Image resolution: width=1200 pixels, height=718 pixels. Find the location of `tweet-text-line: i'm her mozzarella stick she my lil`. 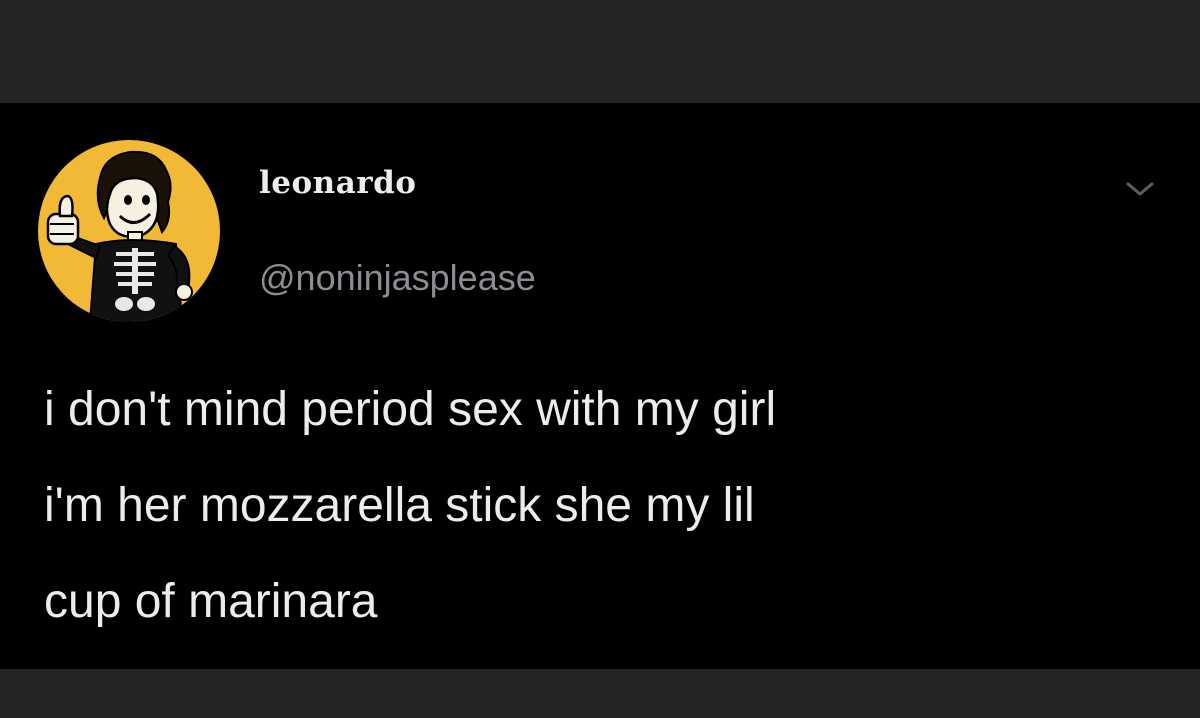

tweet-text-line: i'm her mozzarella stick she my lil is located at coordinates (399, 505).